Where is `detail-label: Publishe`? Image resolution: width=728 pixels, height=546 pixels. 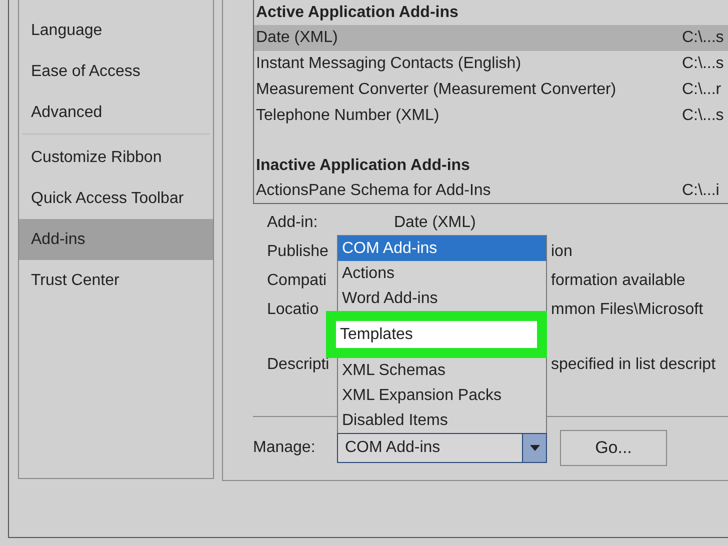
detail-label: Publishe is located at coordinates (297, 251).